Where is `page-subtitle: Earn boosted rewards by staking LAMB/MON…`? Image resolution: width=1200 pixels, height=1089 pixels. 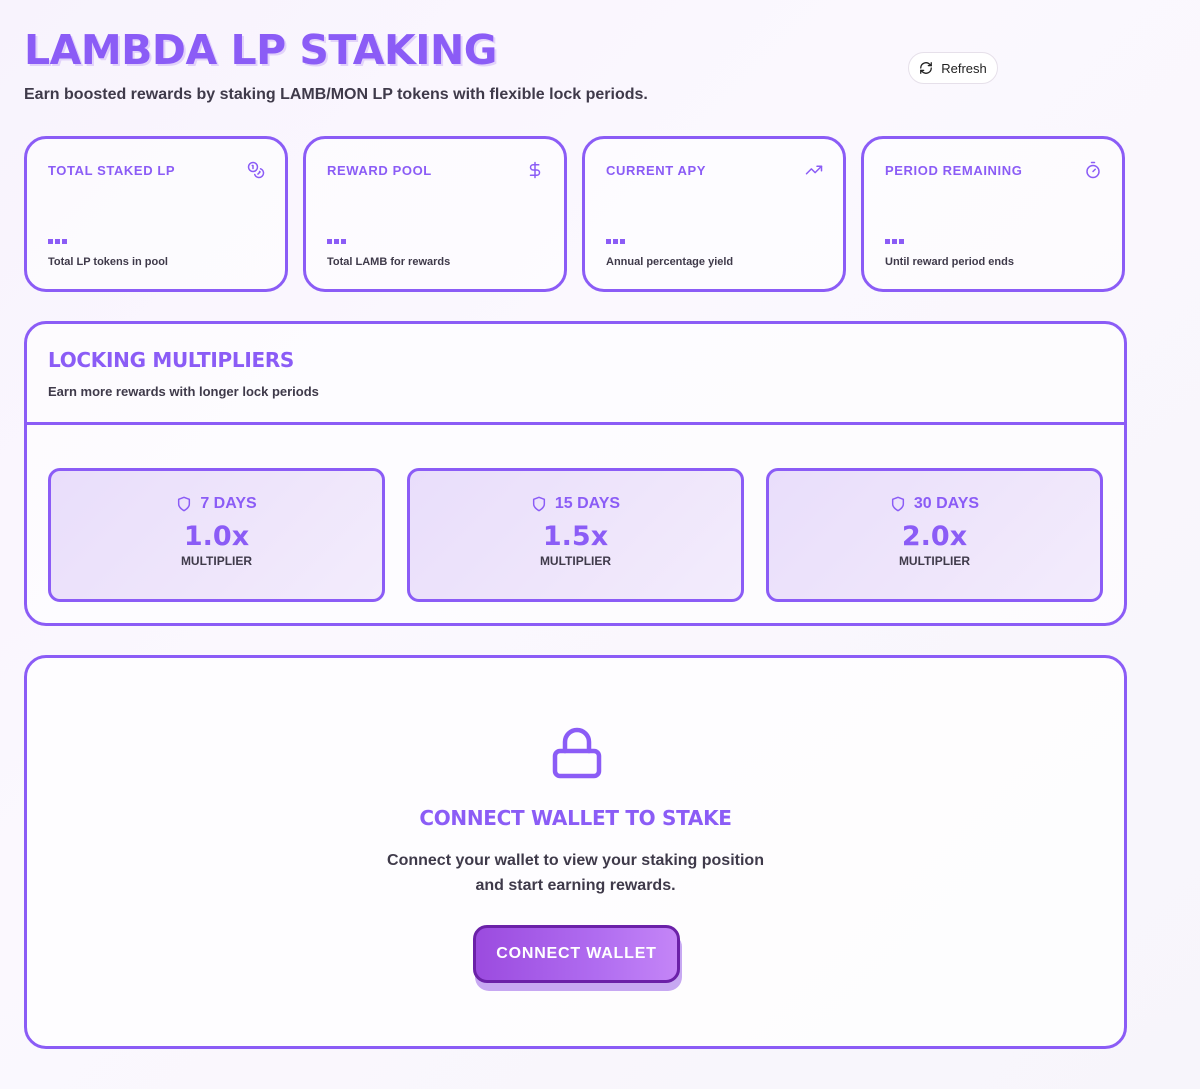
page-subtitle: Earn boosted rewards by staking LAMB/MON… is located at coordinates (336, 94).